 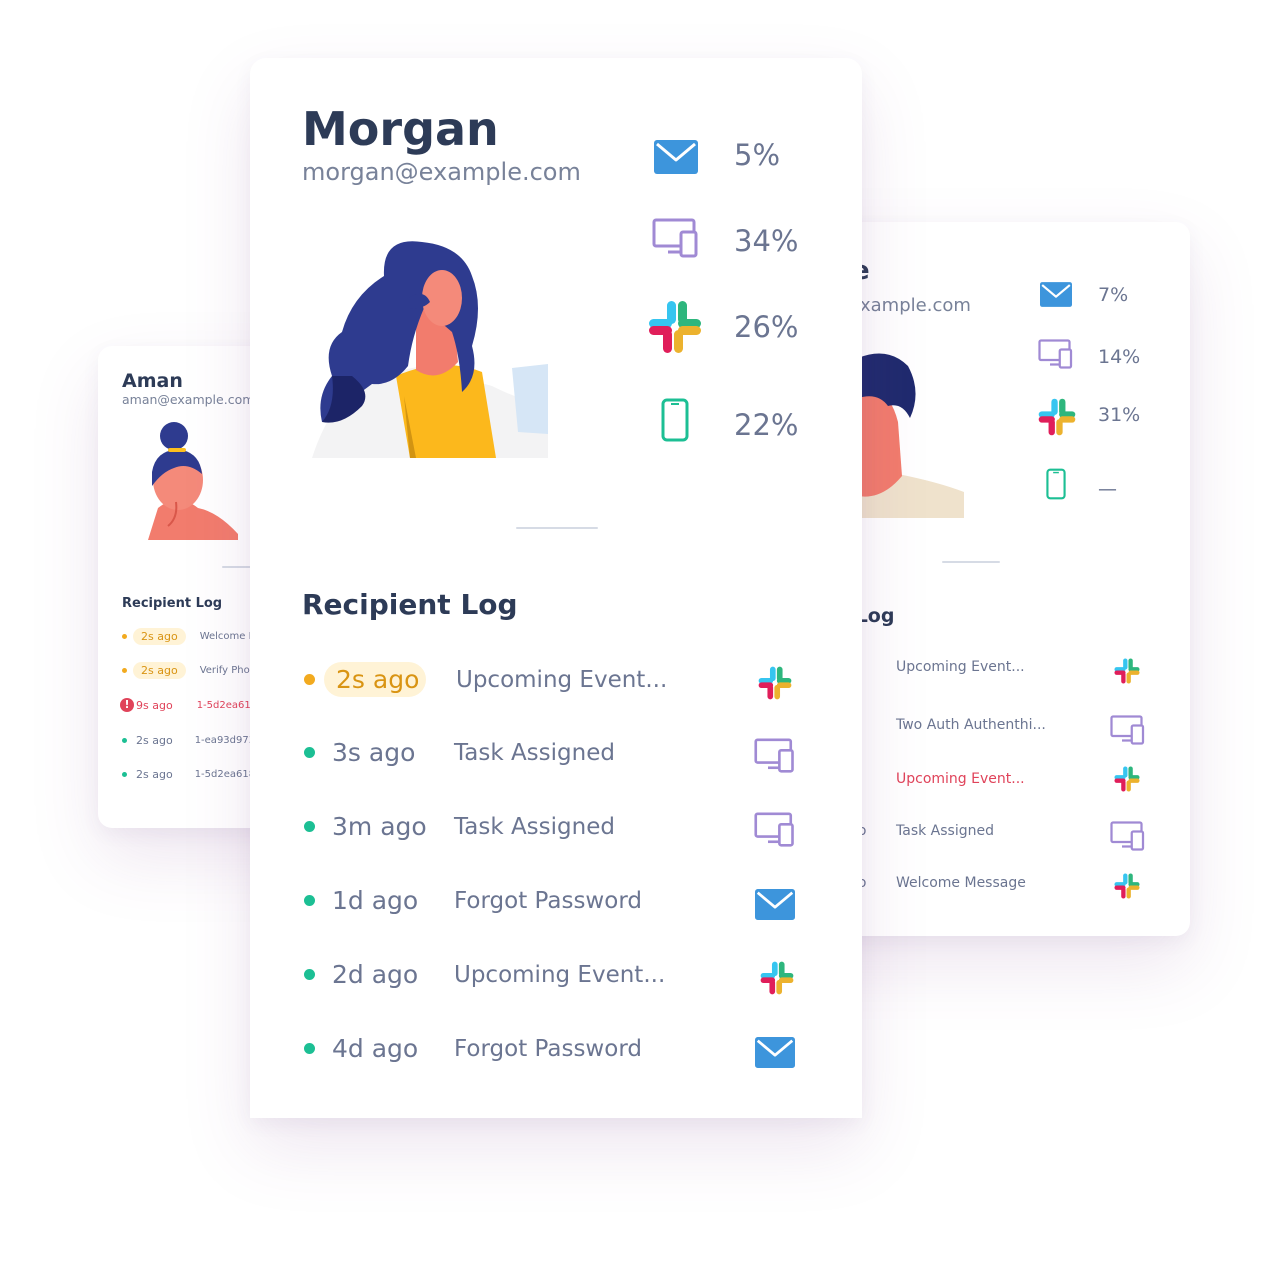 What do you see at coordinates (1107, 489) in the screenshot?
I see `stat-value: —` at bounding box center [1107, 489].